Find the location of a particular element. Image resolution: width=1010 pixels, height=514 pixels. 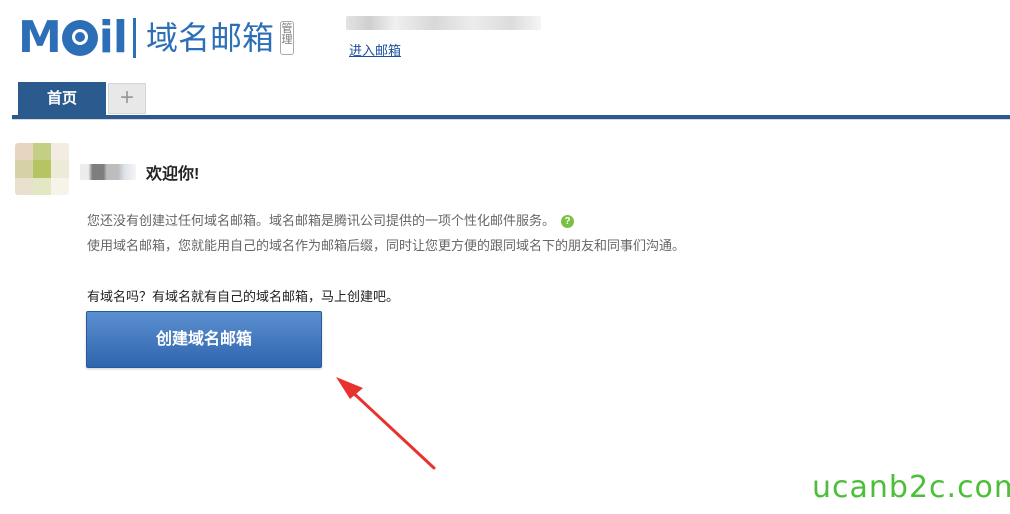

description-text-1: 您还没有创建过任何域名邮箱。域名邮箱是腾讯公司提供的一项个性化邮件服务。 is located at coordinates (321, 220).